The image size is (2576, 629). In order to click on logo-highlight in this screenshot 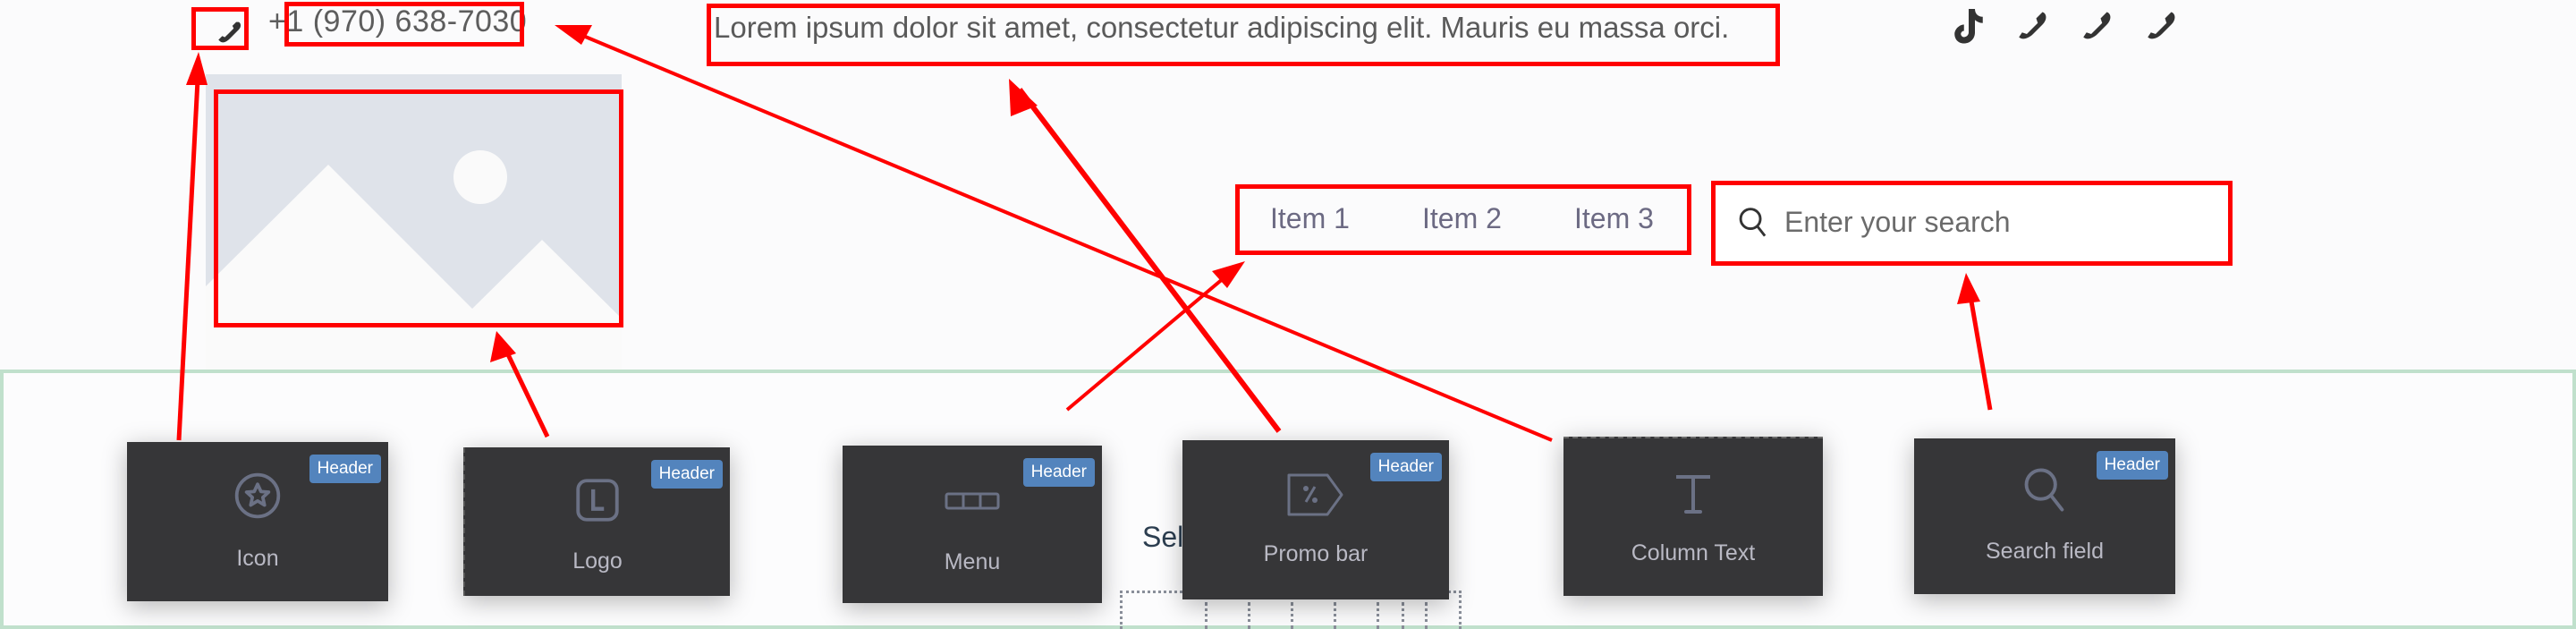, I will do `click(418, 208)`.